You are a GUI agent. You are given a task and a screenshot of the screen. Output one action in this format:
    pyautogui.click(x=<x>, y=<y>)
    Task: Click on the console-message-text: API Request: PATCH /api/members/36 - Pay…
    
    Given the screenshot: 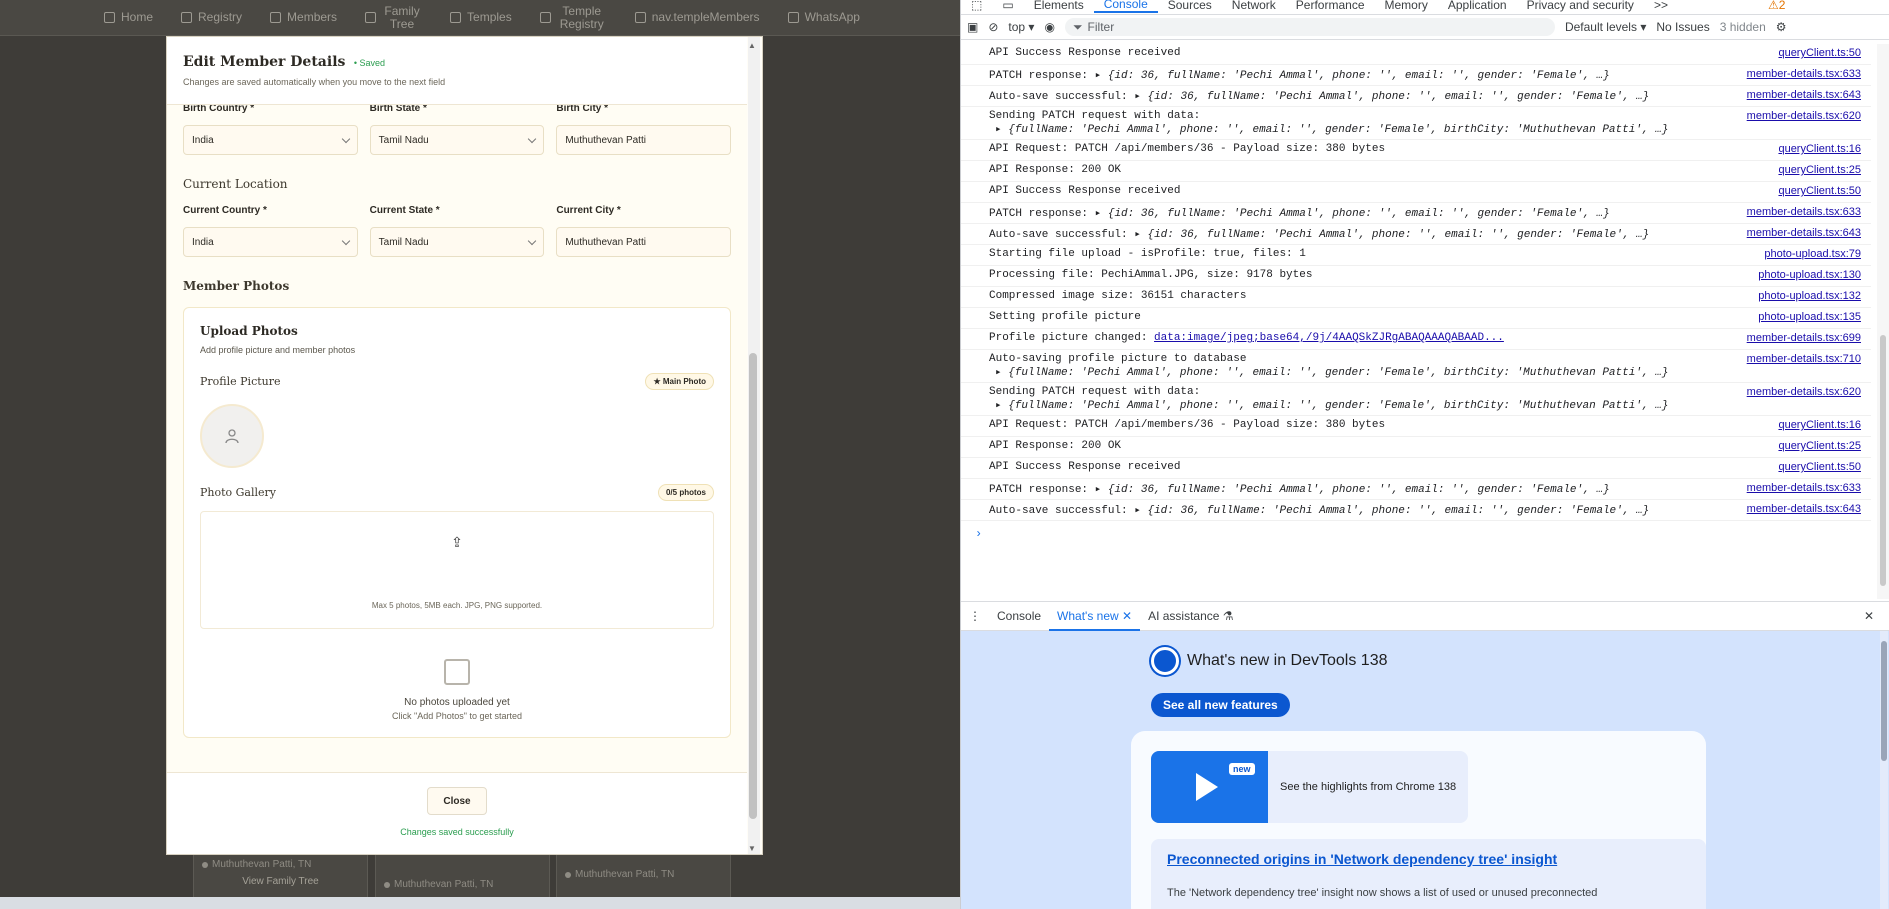 What is the action you would take?
    pyautogui.click(x=1187, y=149)
    